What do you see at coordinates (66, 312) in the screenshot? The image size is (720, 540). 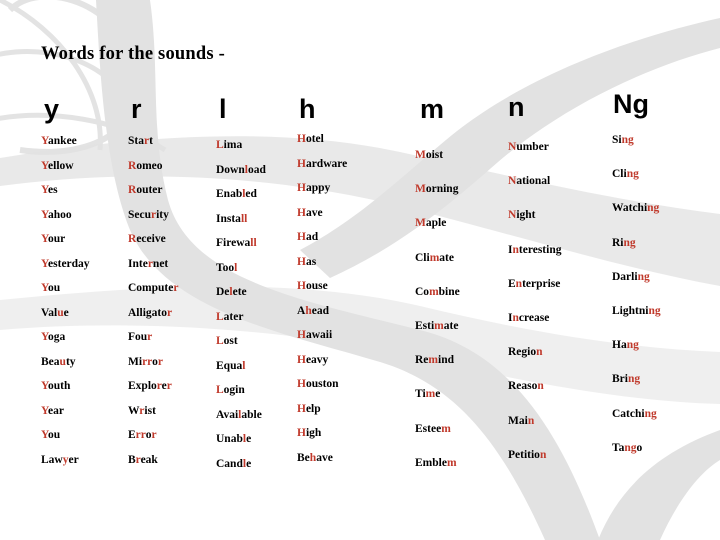 I see `word-text: e` at bounding box center [66, 312].